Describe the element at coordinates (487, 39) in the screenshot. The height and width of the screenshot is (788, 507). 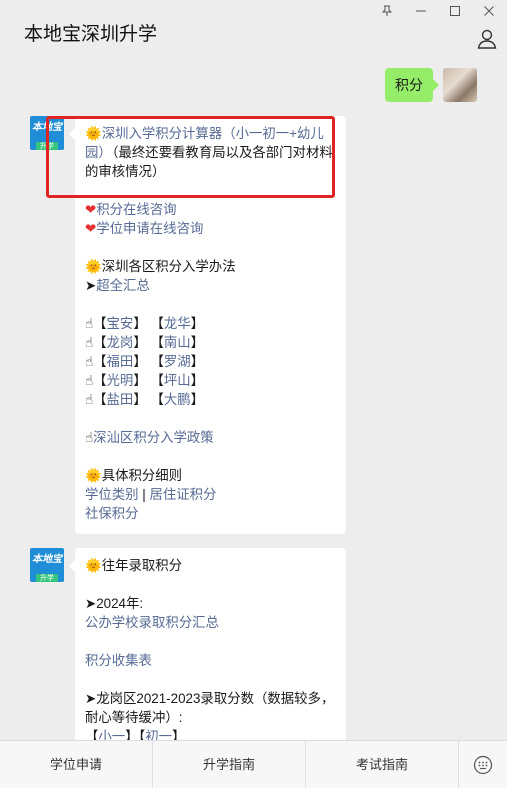
I see `profile-icon` at that location.